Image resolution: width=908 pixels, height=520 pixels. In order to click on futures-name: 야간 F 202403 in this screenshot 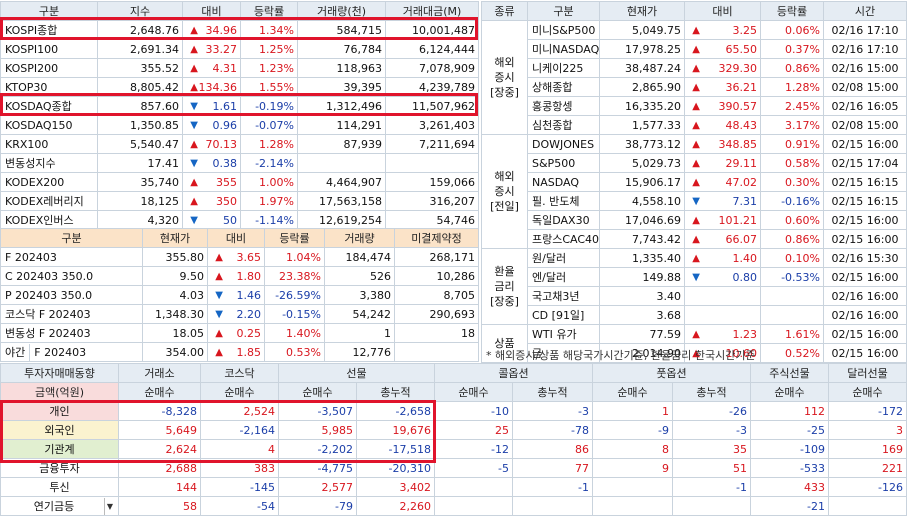, I will do `click(71, 352)`.